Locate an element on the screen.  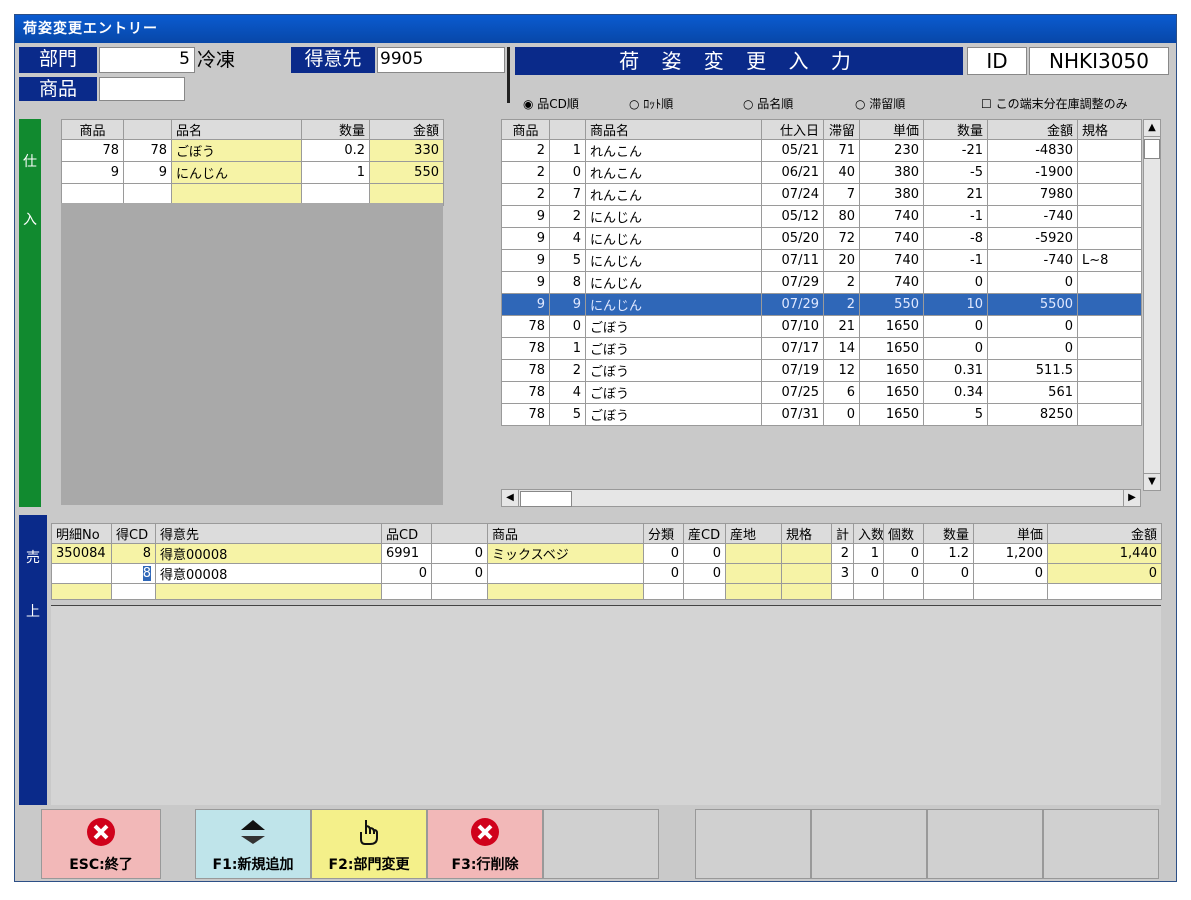
table-row: 9 8 にんじん 07/29 2 740 0 0 is located at coordinates (821, 282).